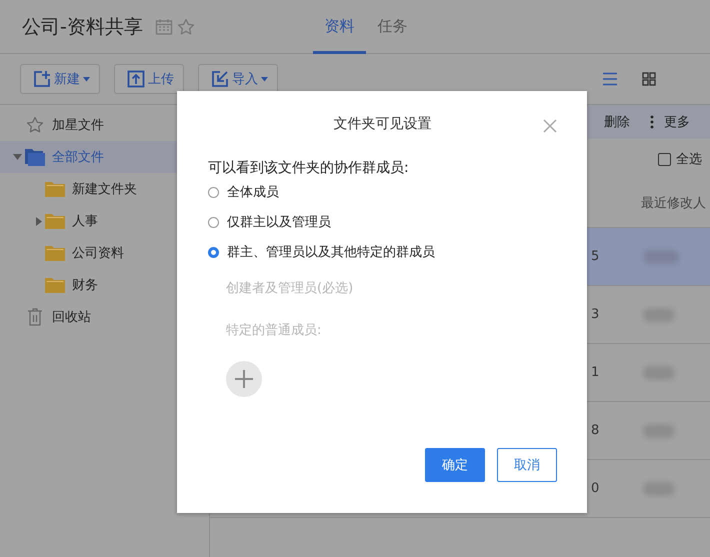 This screenshot has height=557, width=710. I want to click on table-cell, so click(667, 256).